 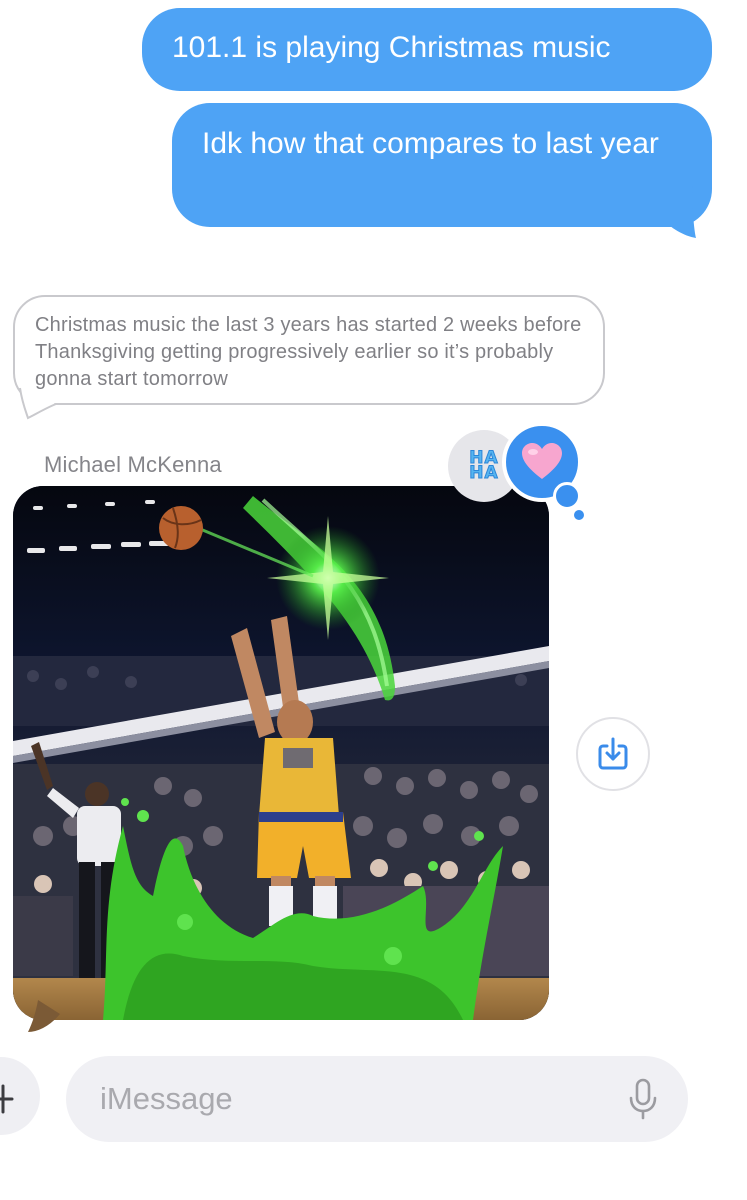 What do you see at coordinates (38, 403) in the screenshot?
I see `quoted-reply-tail` at bounding box center [38, 403].